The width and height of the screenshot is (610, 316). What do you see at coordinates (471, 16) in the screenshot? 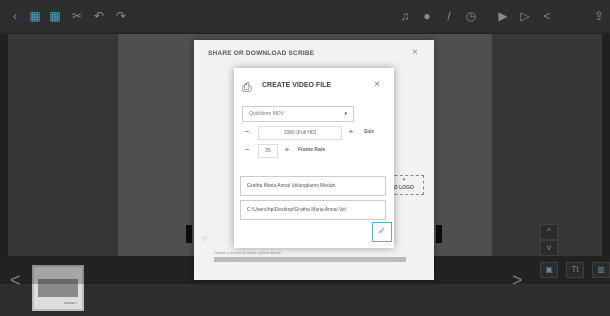
I see `timer-icon: ◷` at bounding box center [471, 16].